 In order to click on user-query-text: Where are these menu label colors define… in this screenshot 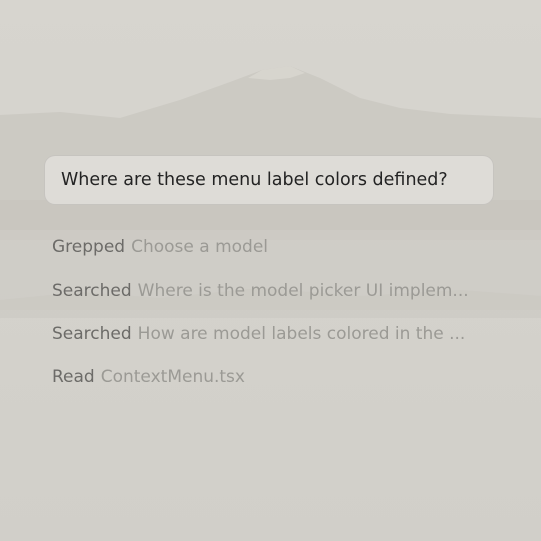, I will do `click(254, 180)`.